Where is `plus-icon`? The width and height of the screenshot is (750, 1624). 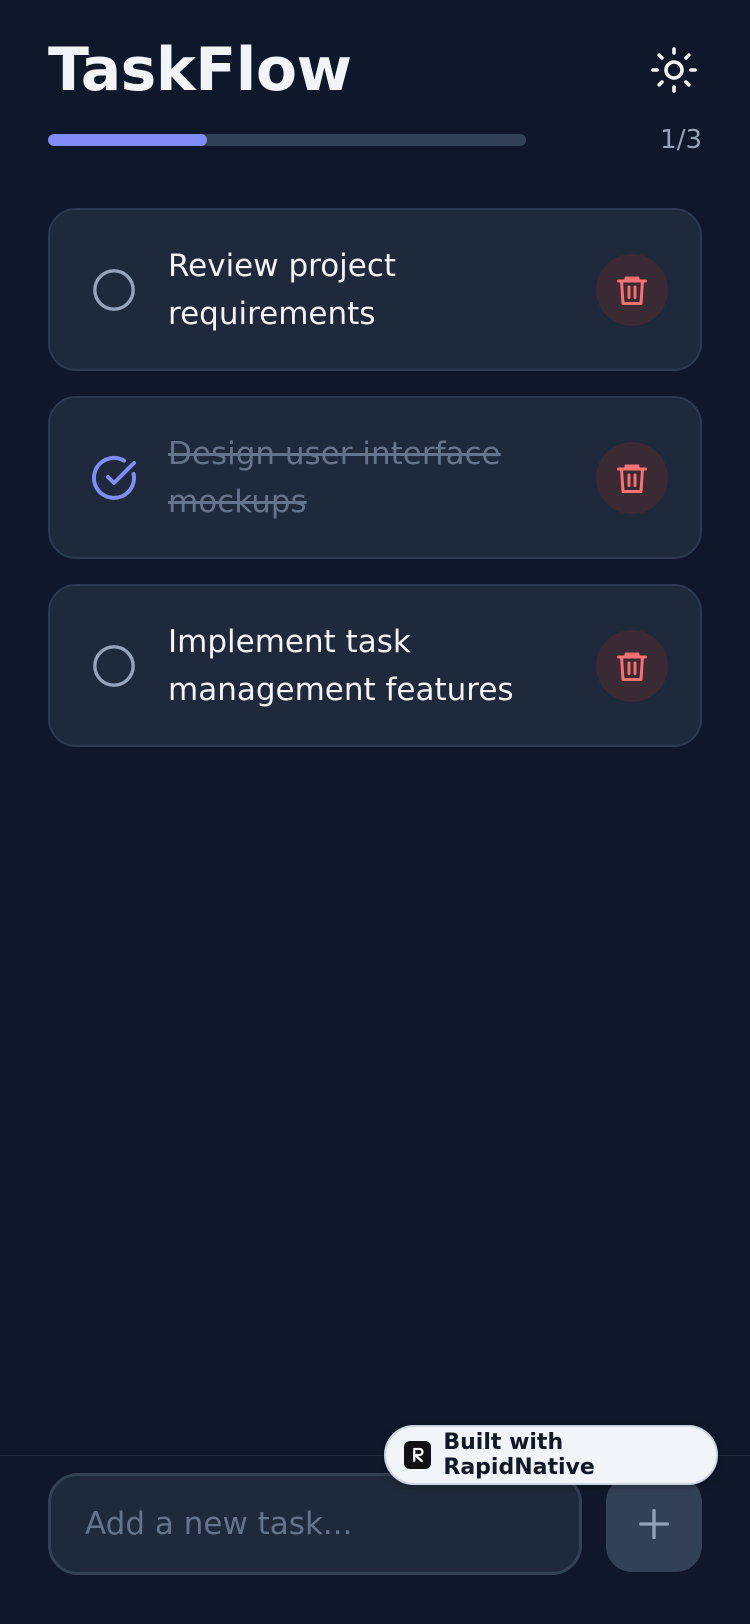 plus-icon is located at coordinates (654, 1524).